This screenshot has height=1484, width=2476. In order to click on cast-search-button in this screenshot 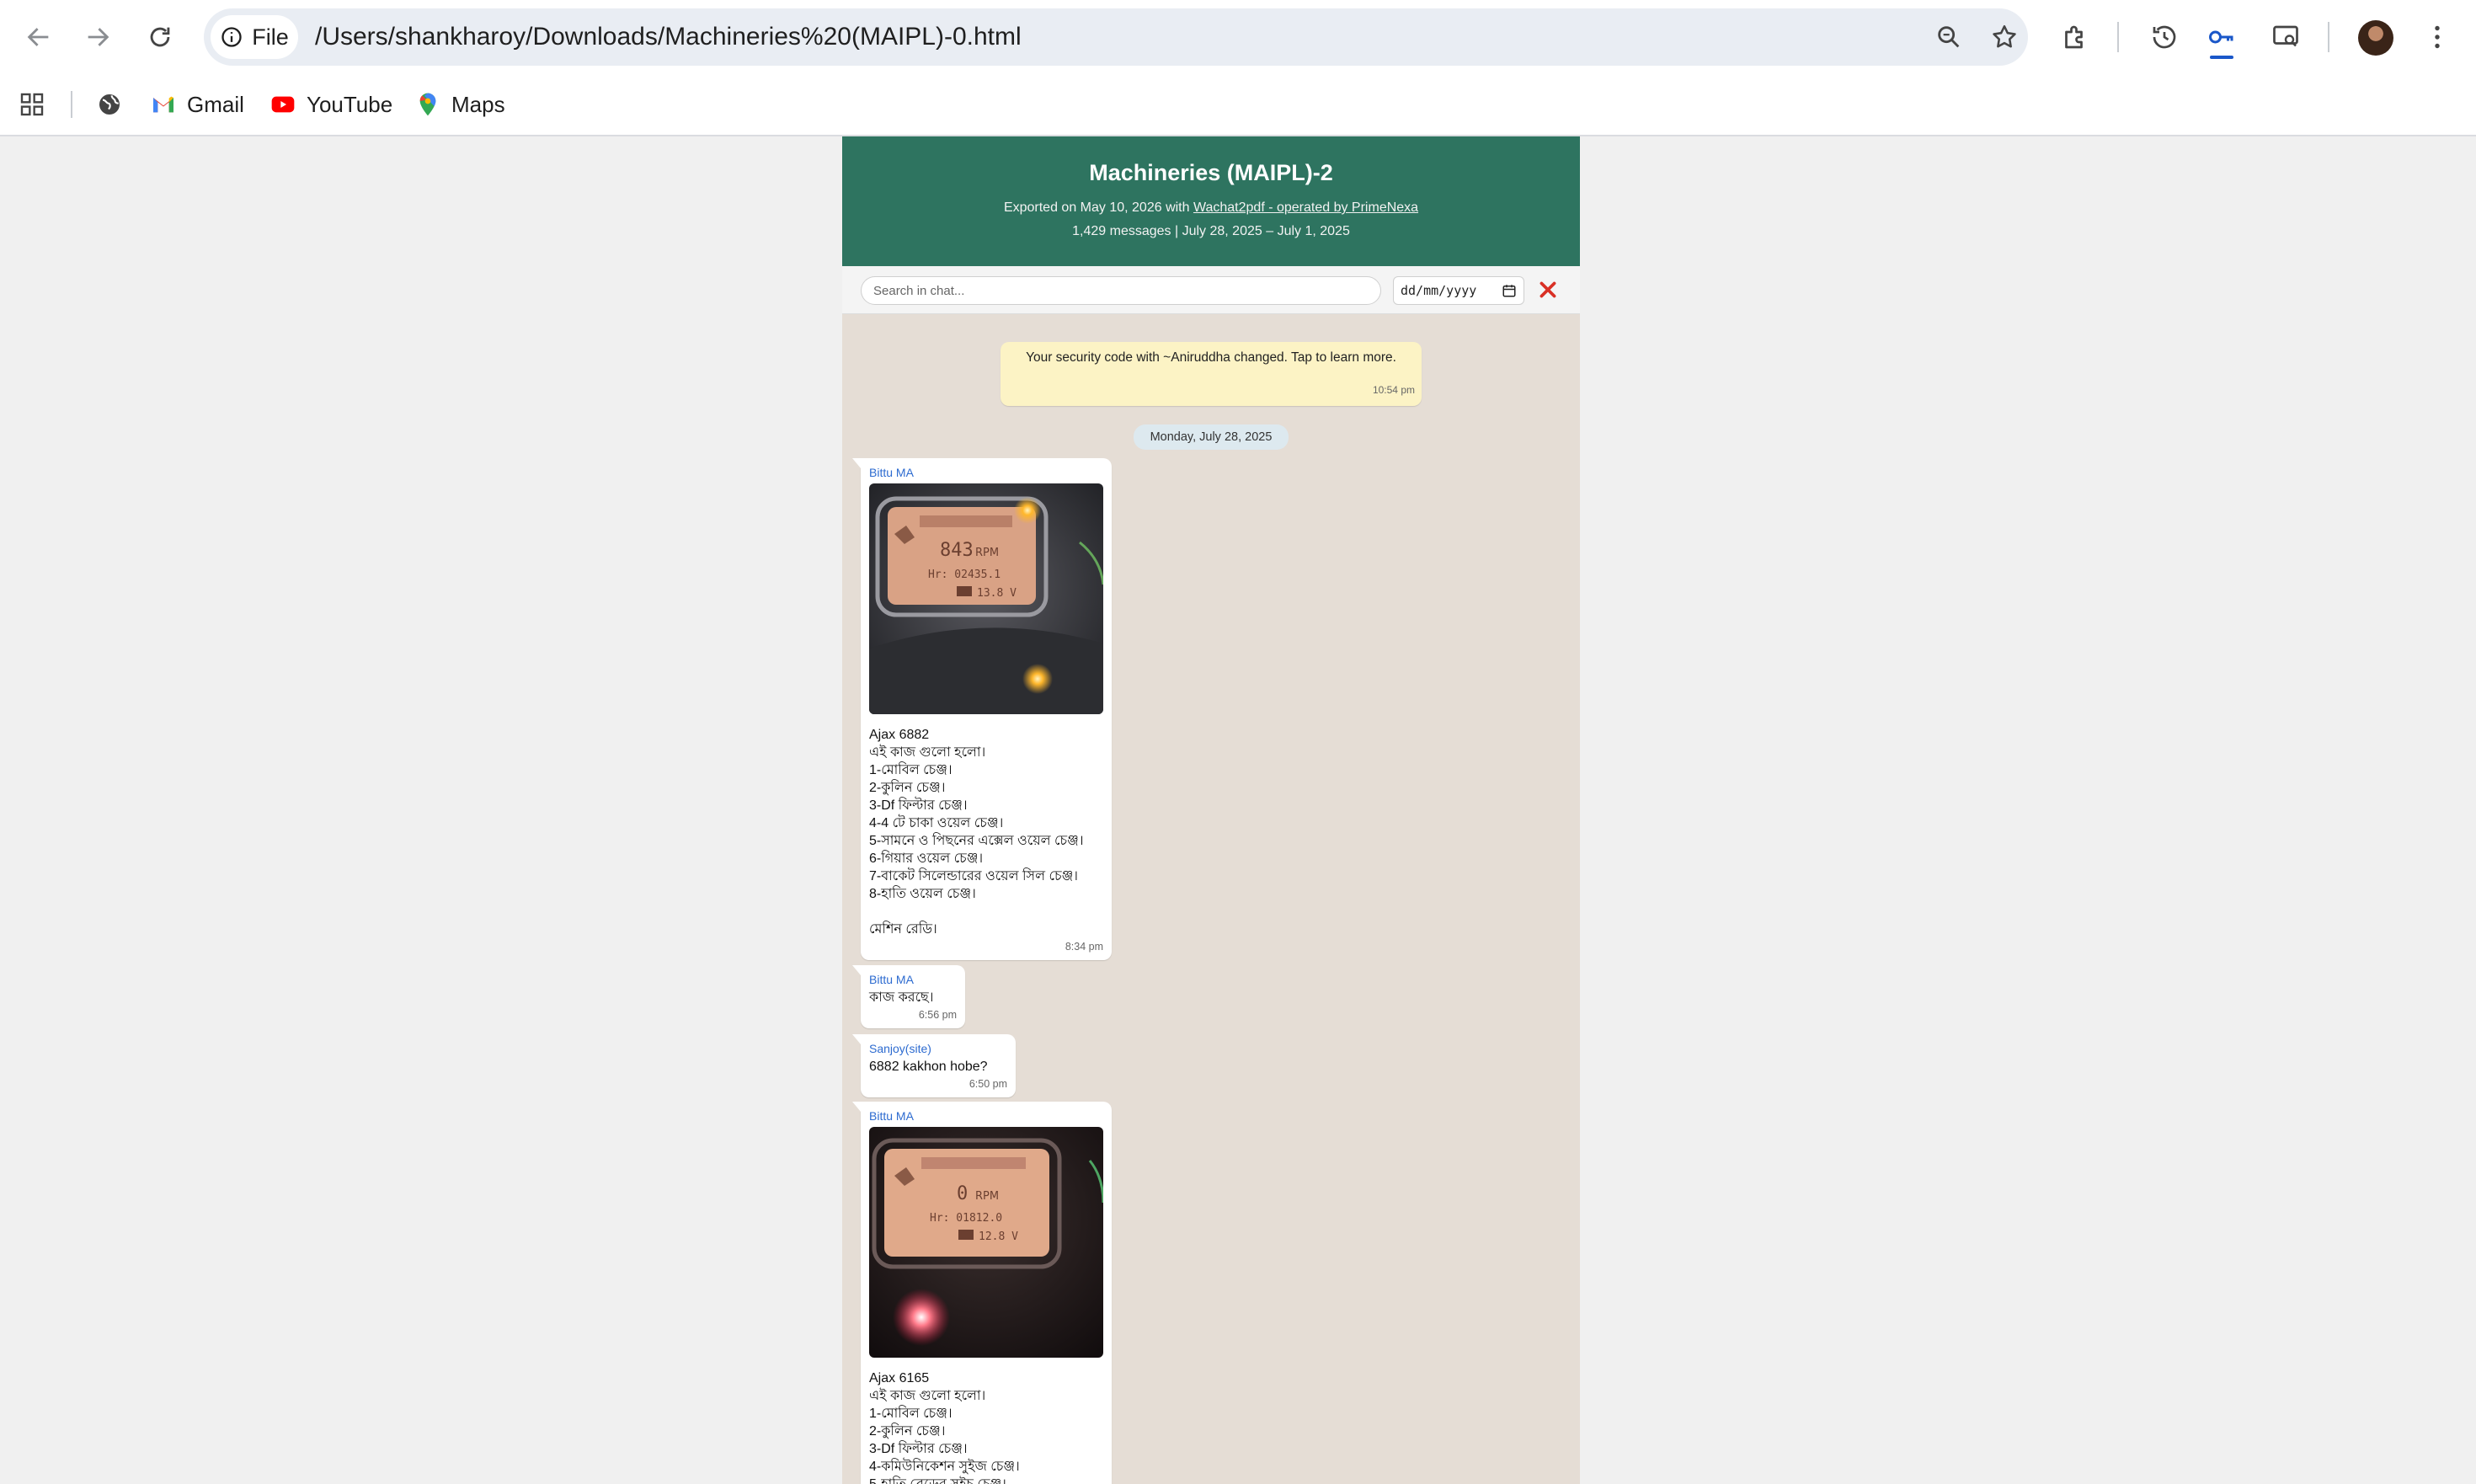, I will do `click(2285, 37)`.